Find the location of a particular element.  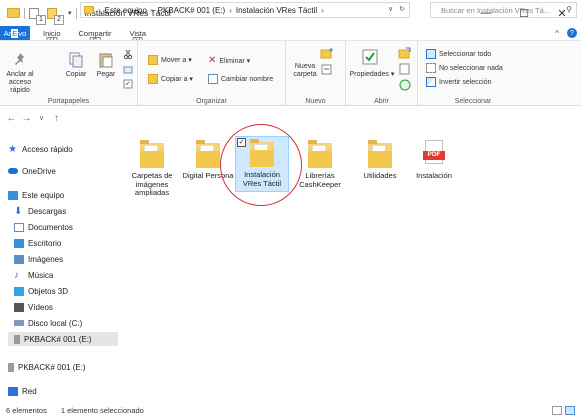

nav-item-disco-local: Disco local (C:) is located at coordinates (48, 323).